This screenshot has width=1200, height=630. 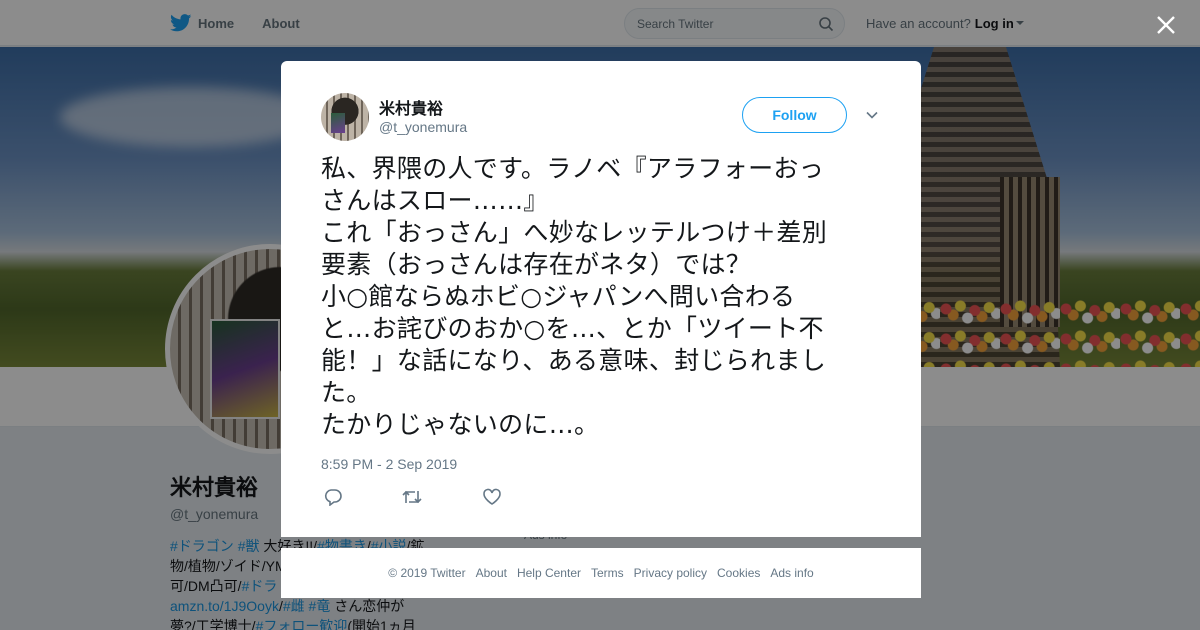 What do you see at coordinates (423, 127) in the screenshot?
I see `tweet-author-handle: @t_yonemura` at bounding box center [423, 127].